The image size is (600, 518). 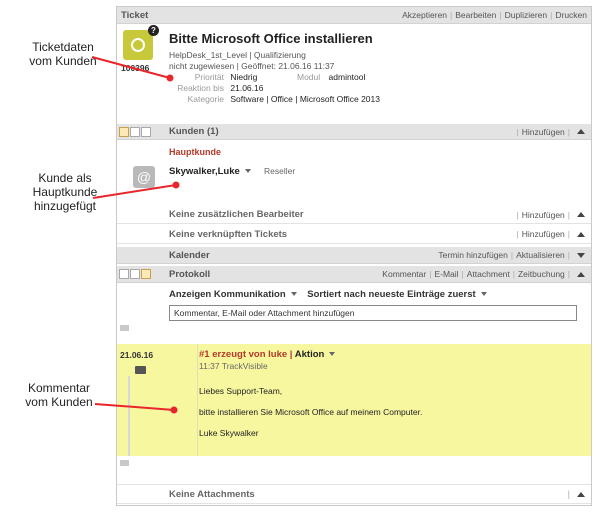 What do you see at coordinates (228, 234) in the screenshot?
I see `linked-tickets-title: Keine verknüpften Tickets` at bounding box center [228, 234].